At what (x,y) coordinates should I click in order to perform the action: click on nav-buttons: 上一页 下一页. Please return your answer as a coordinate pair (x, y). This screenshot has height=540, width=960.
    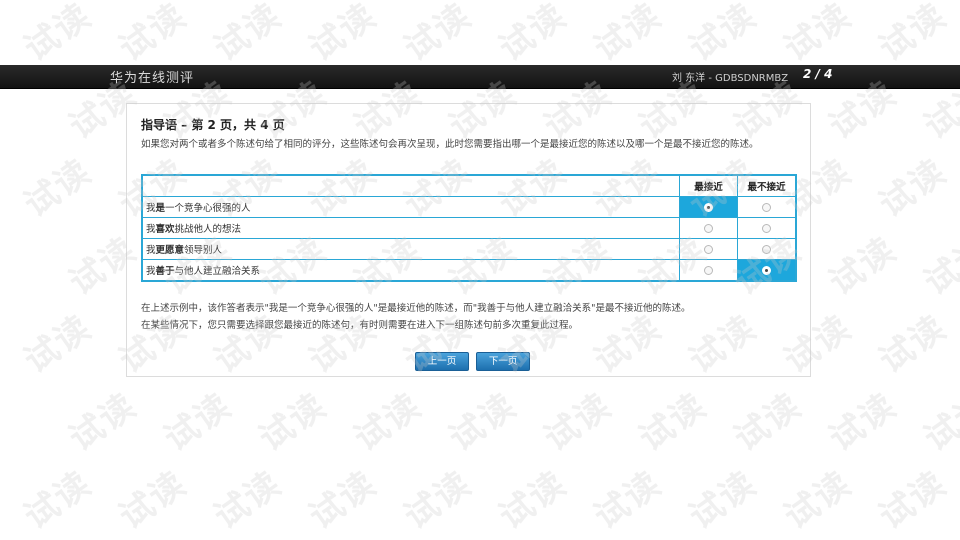
    Looking at the image, I should click on (473, 360).